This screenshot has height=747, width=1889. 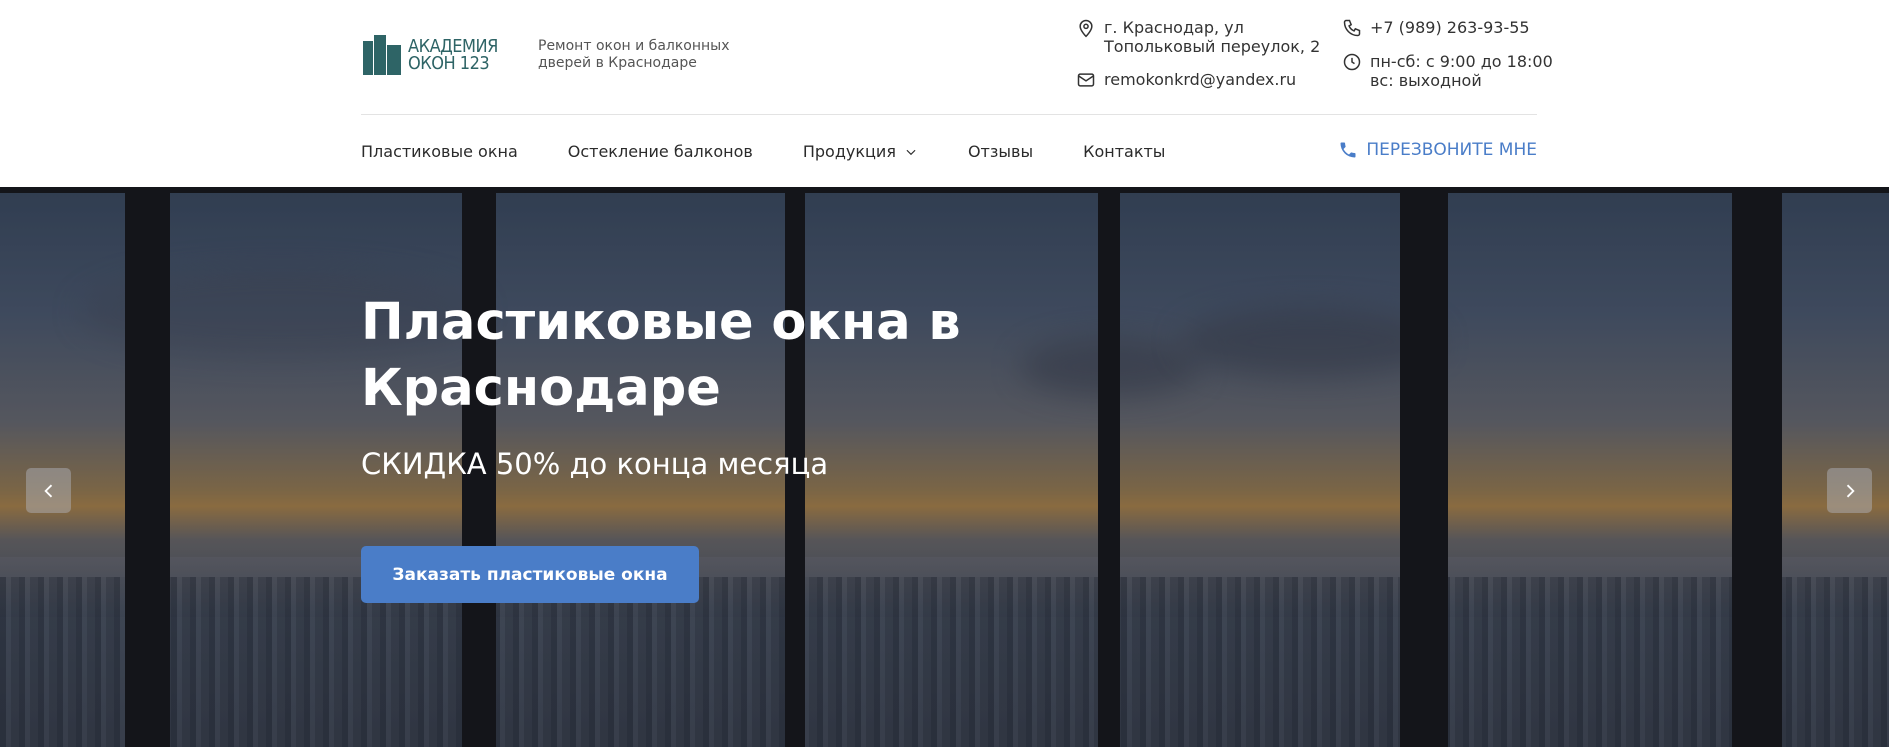 I want to click on hero-subtitle: СКИДКА 50% до конца месяца, so click(x=595, y=464).